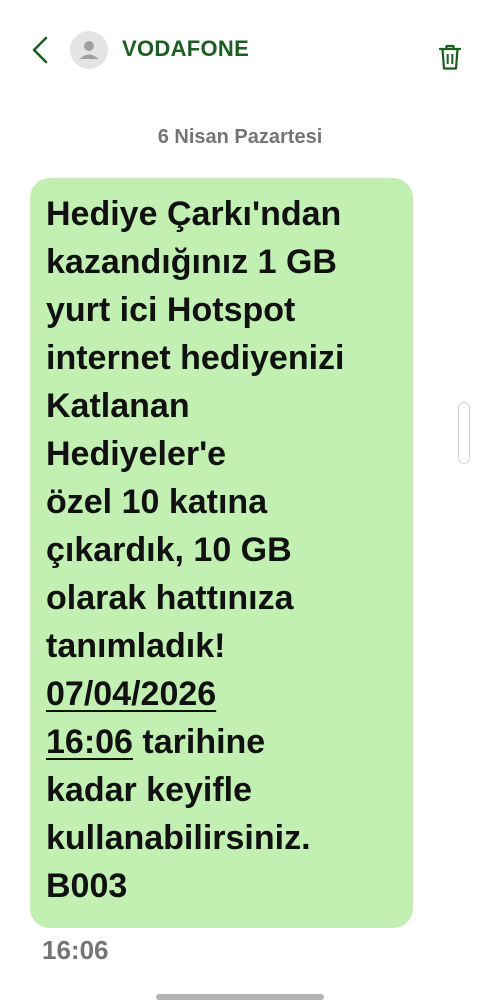  Describe the element at coordinates (240, 997) in the screenshot. I see `home-indicator` at that location.